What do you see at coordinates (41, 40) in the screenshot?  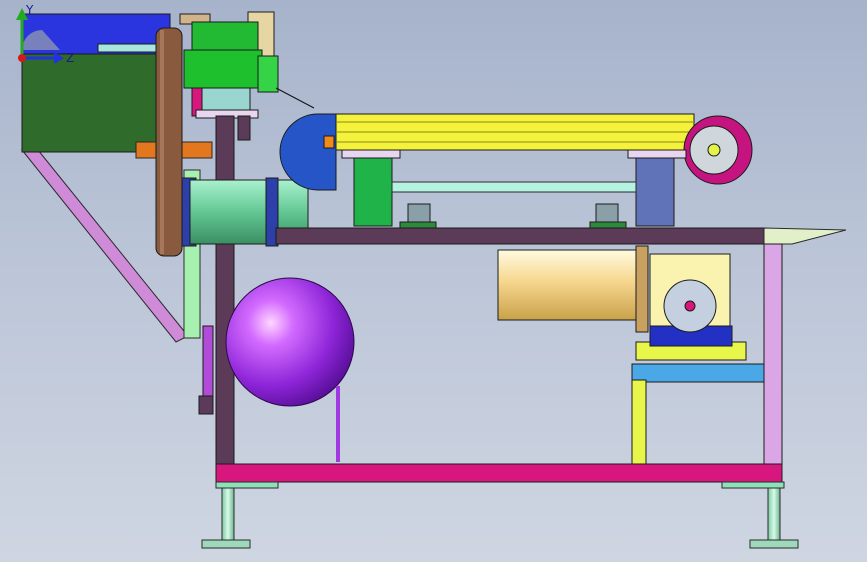 I see `triad-plane-icon` at bounding box center [41, 40].